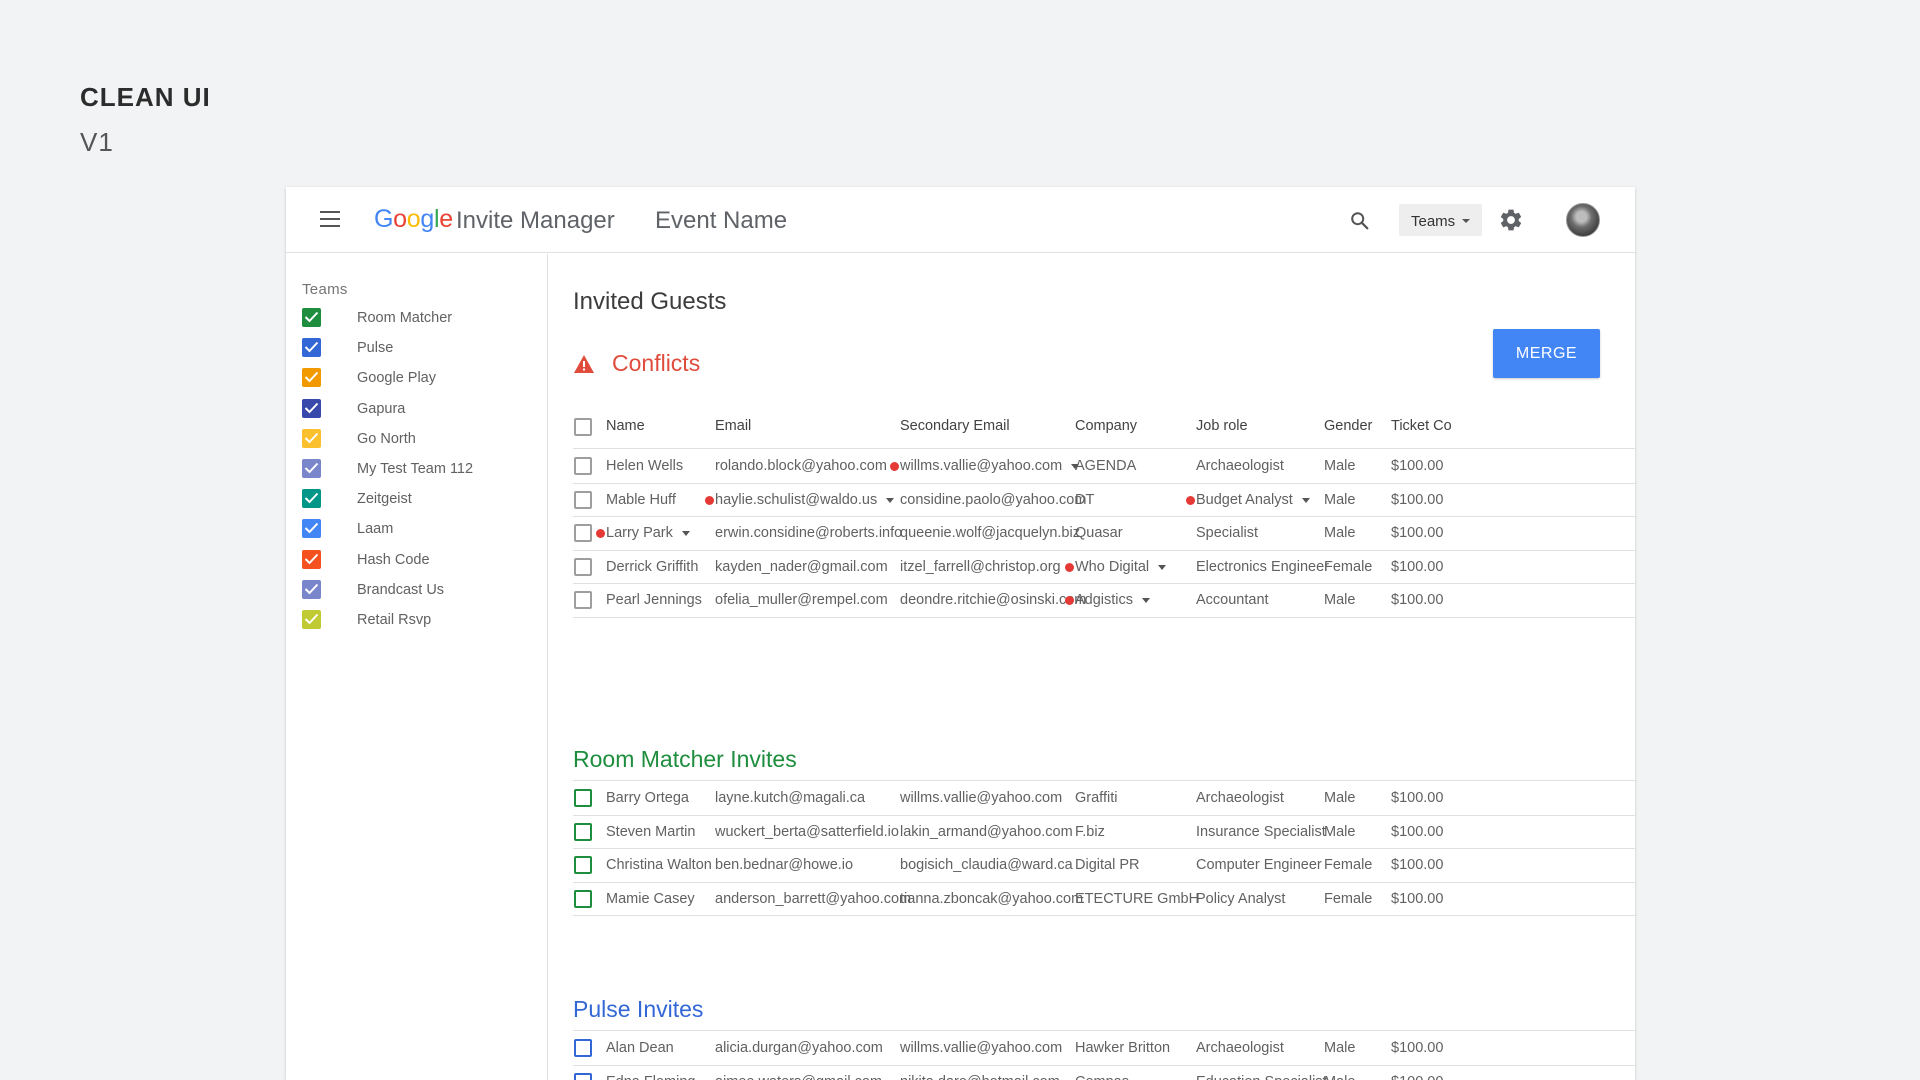 This screenshot has height=1080, width=1920. Describe the element at coordinates (1102, 1077) in the screenshot. I see `cell-company: Compas` at that location.